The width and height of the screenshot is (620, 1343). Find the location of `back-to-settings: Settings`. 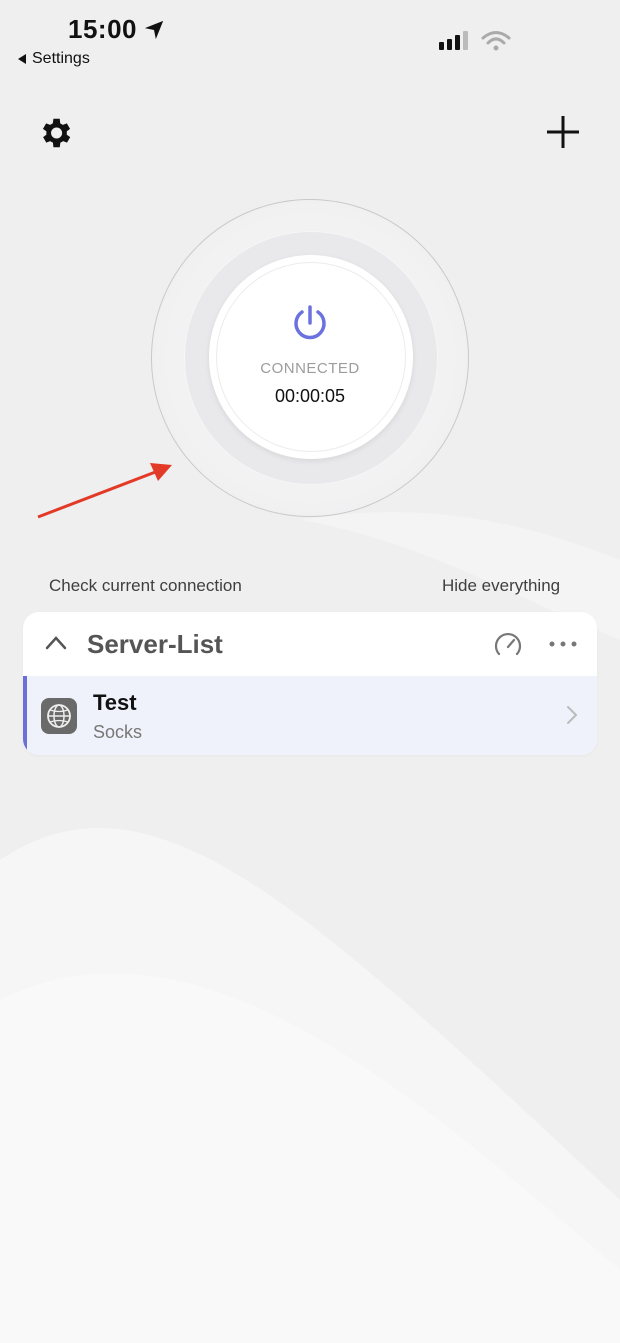

back-to-settings: Settings is located at coordinates (54, 59).